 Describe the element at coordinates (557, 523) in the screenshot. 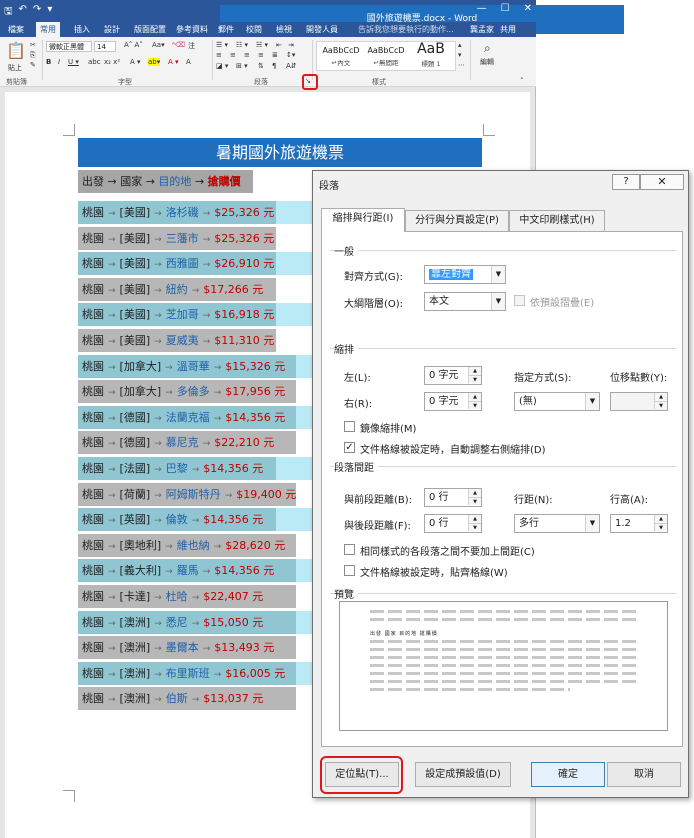

I see `line-spacing-select: 多行 ▼` at that location.